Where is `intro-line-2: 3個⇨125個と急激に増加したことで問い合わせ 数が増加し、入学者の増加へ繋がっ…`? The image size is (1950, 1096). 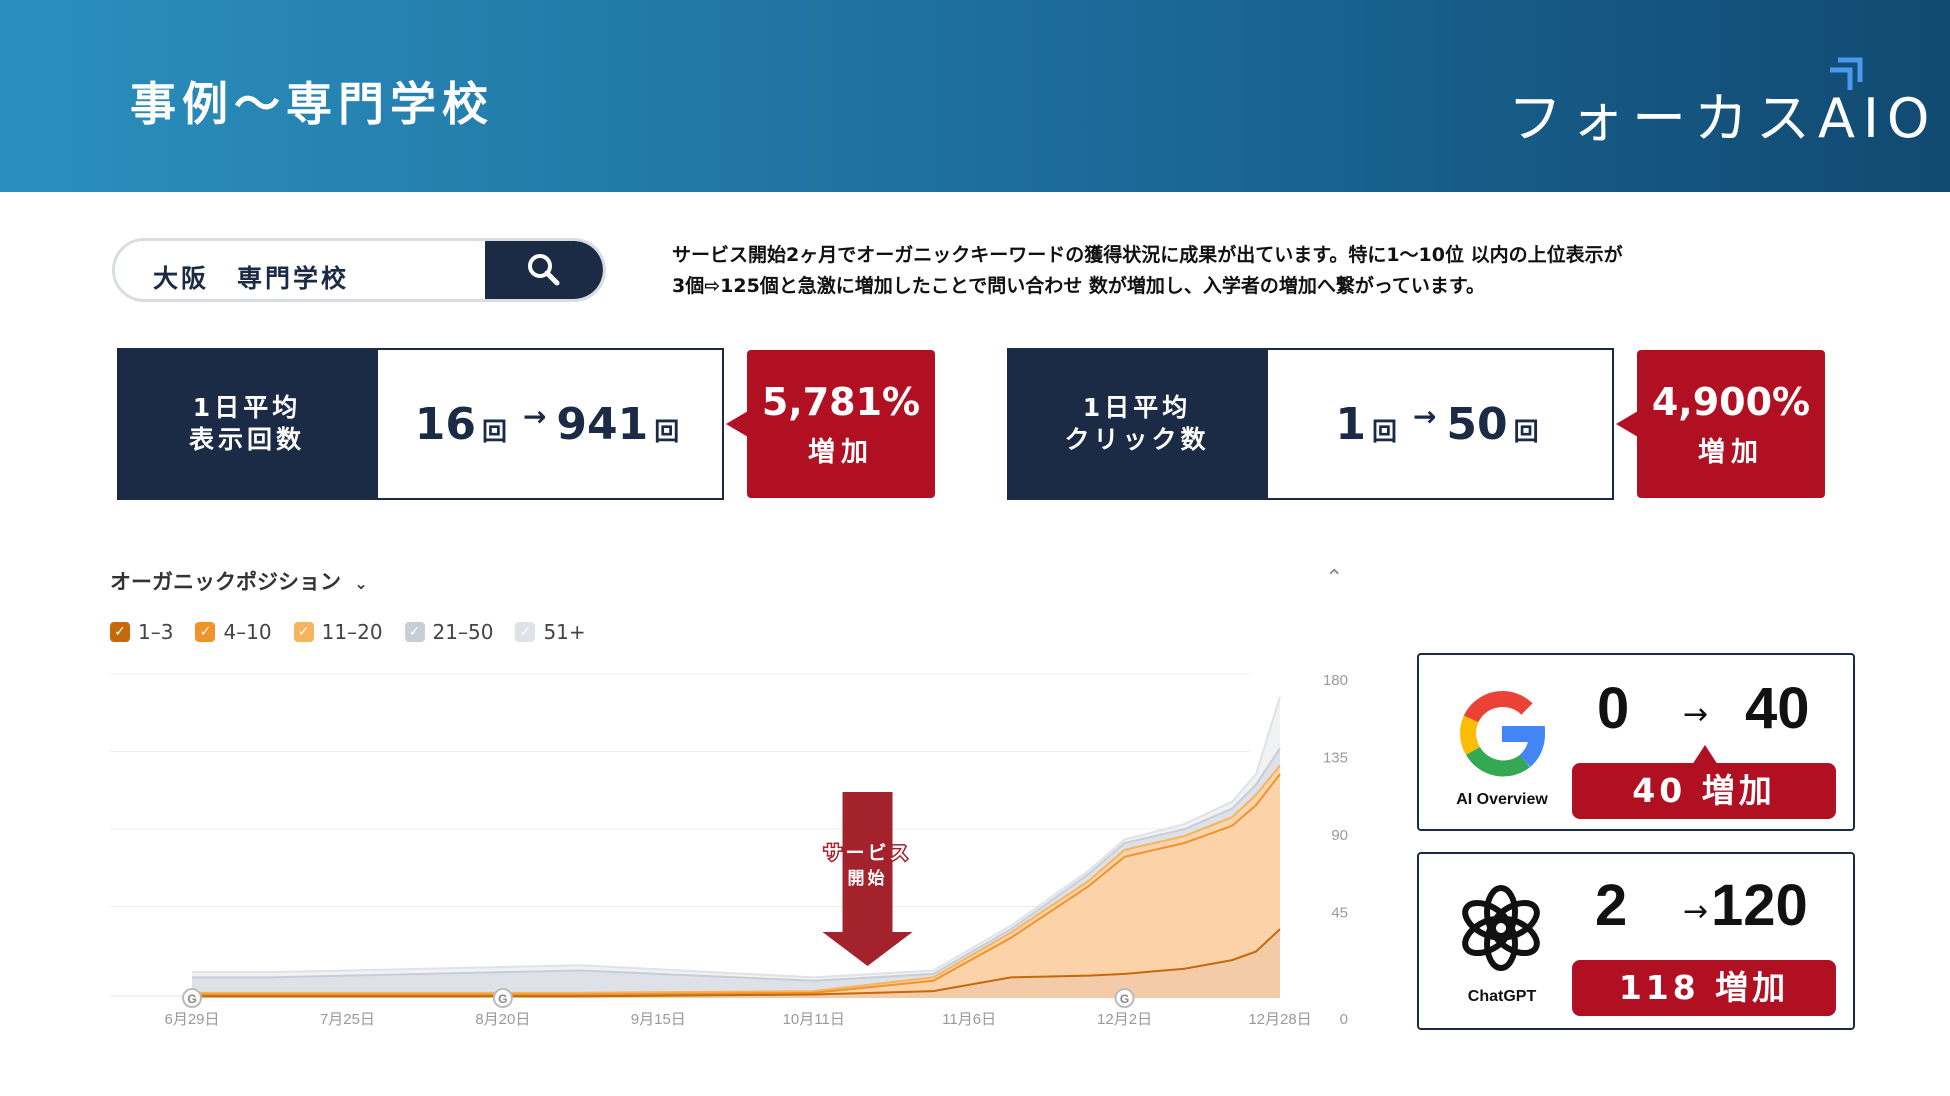 intro-line-2: 3個⇨125個と急激に増加したことで問い合わせ 数が増加し、入学者の増加へ繋がっ… is located at coordinates (1078, 286).